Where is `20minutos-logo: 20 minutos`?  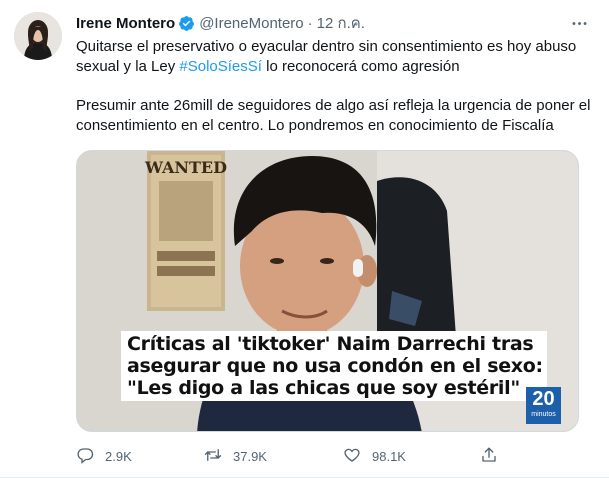
20minutos-logo: 20 minutos is located at coordinates (543, 405).